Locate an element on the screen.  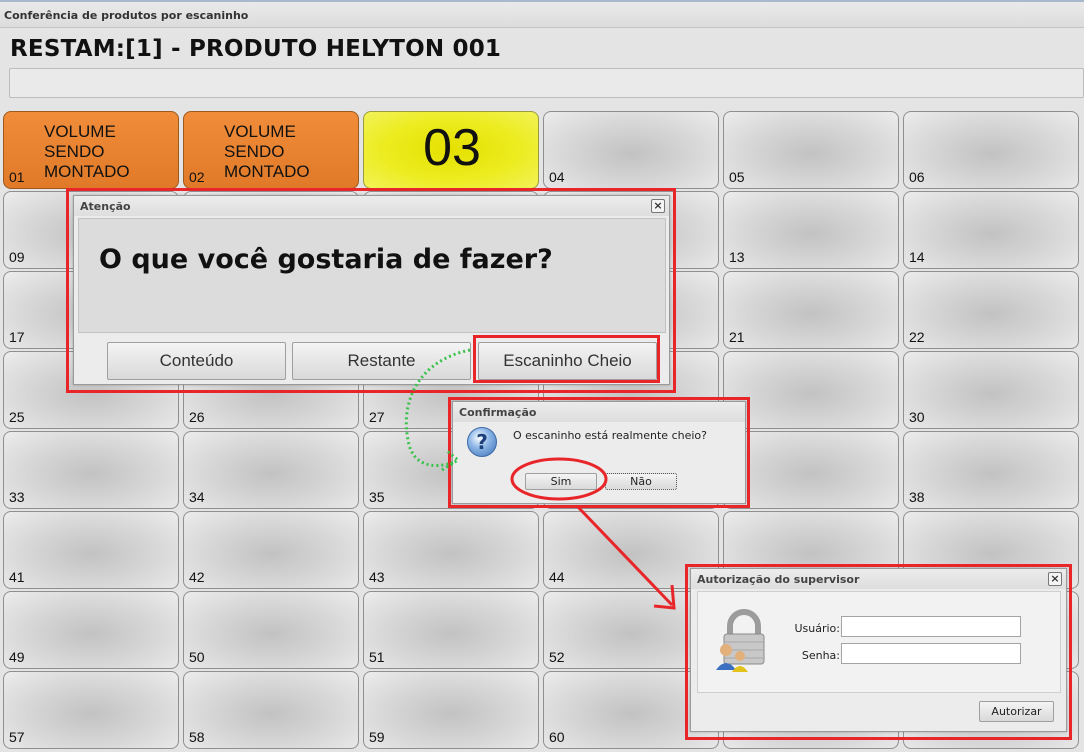
escaninho-cell: VOLUME SENDO MONTADO 01 is located at coordinates (91, 150).